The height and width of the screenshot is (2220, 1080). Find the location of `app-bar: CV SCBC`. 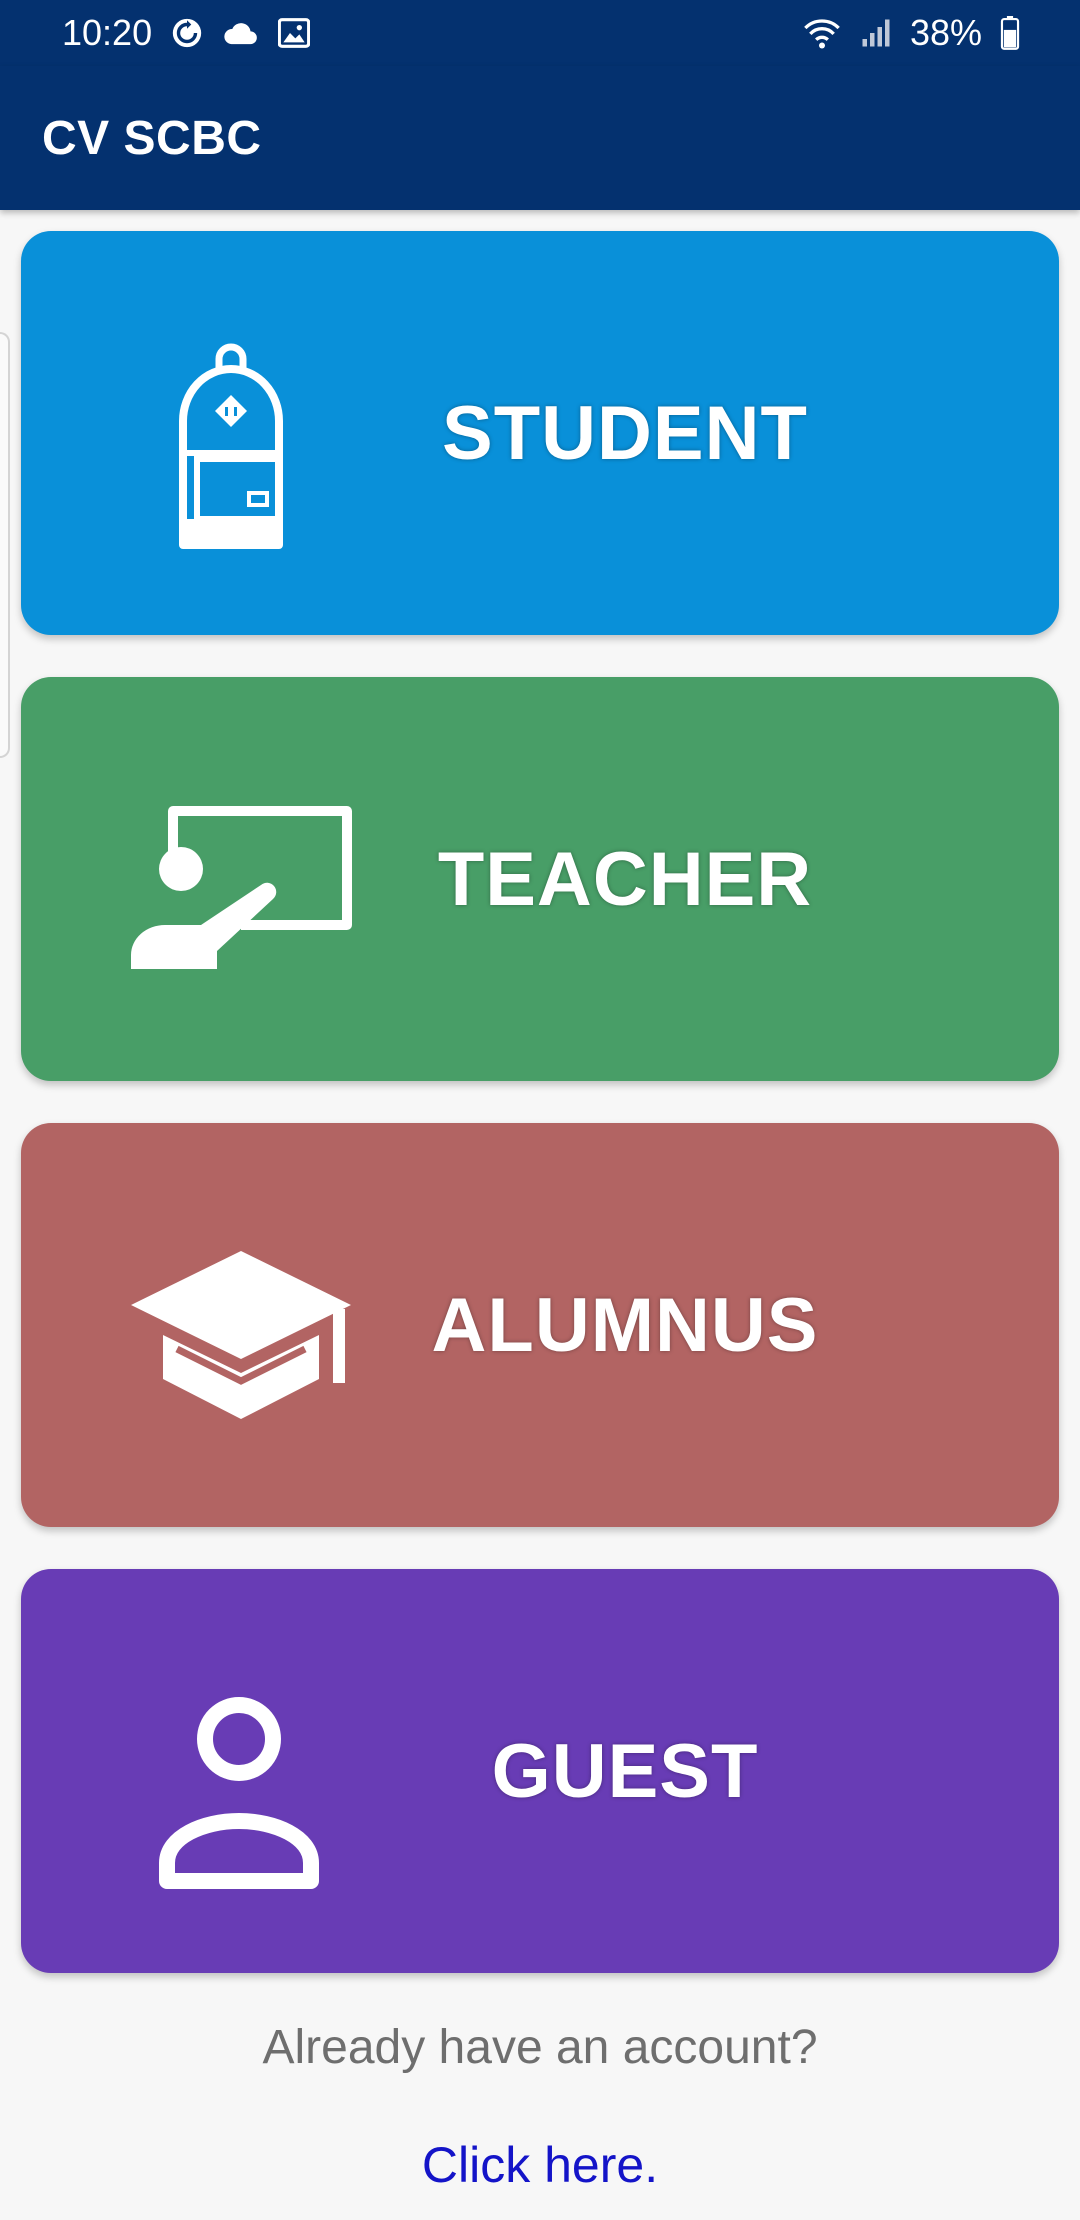

app-bar: CV SCBC is located at coordinates (540, 138).